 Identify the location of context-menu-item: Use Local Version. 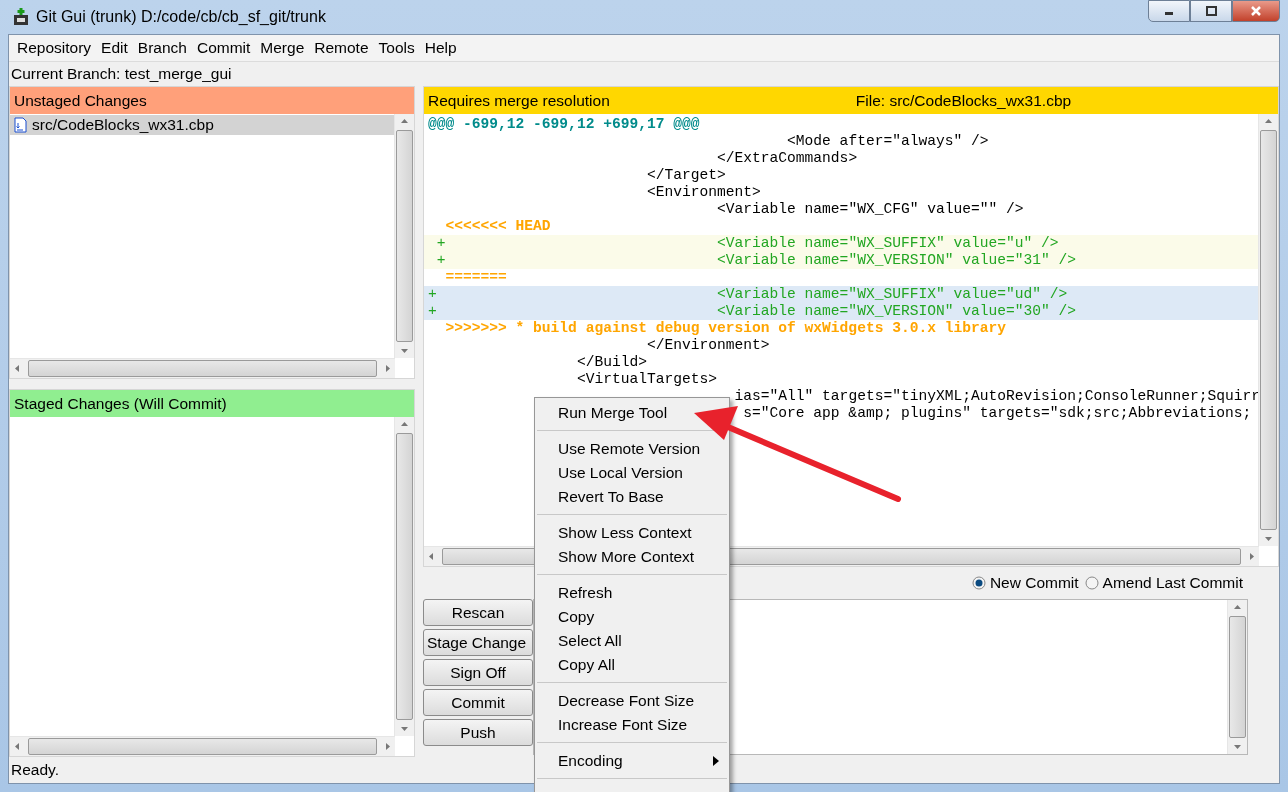
(611, 473).